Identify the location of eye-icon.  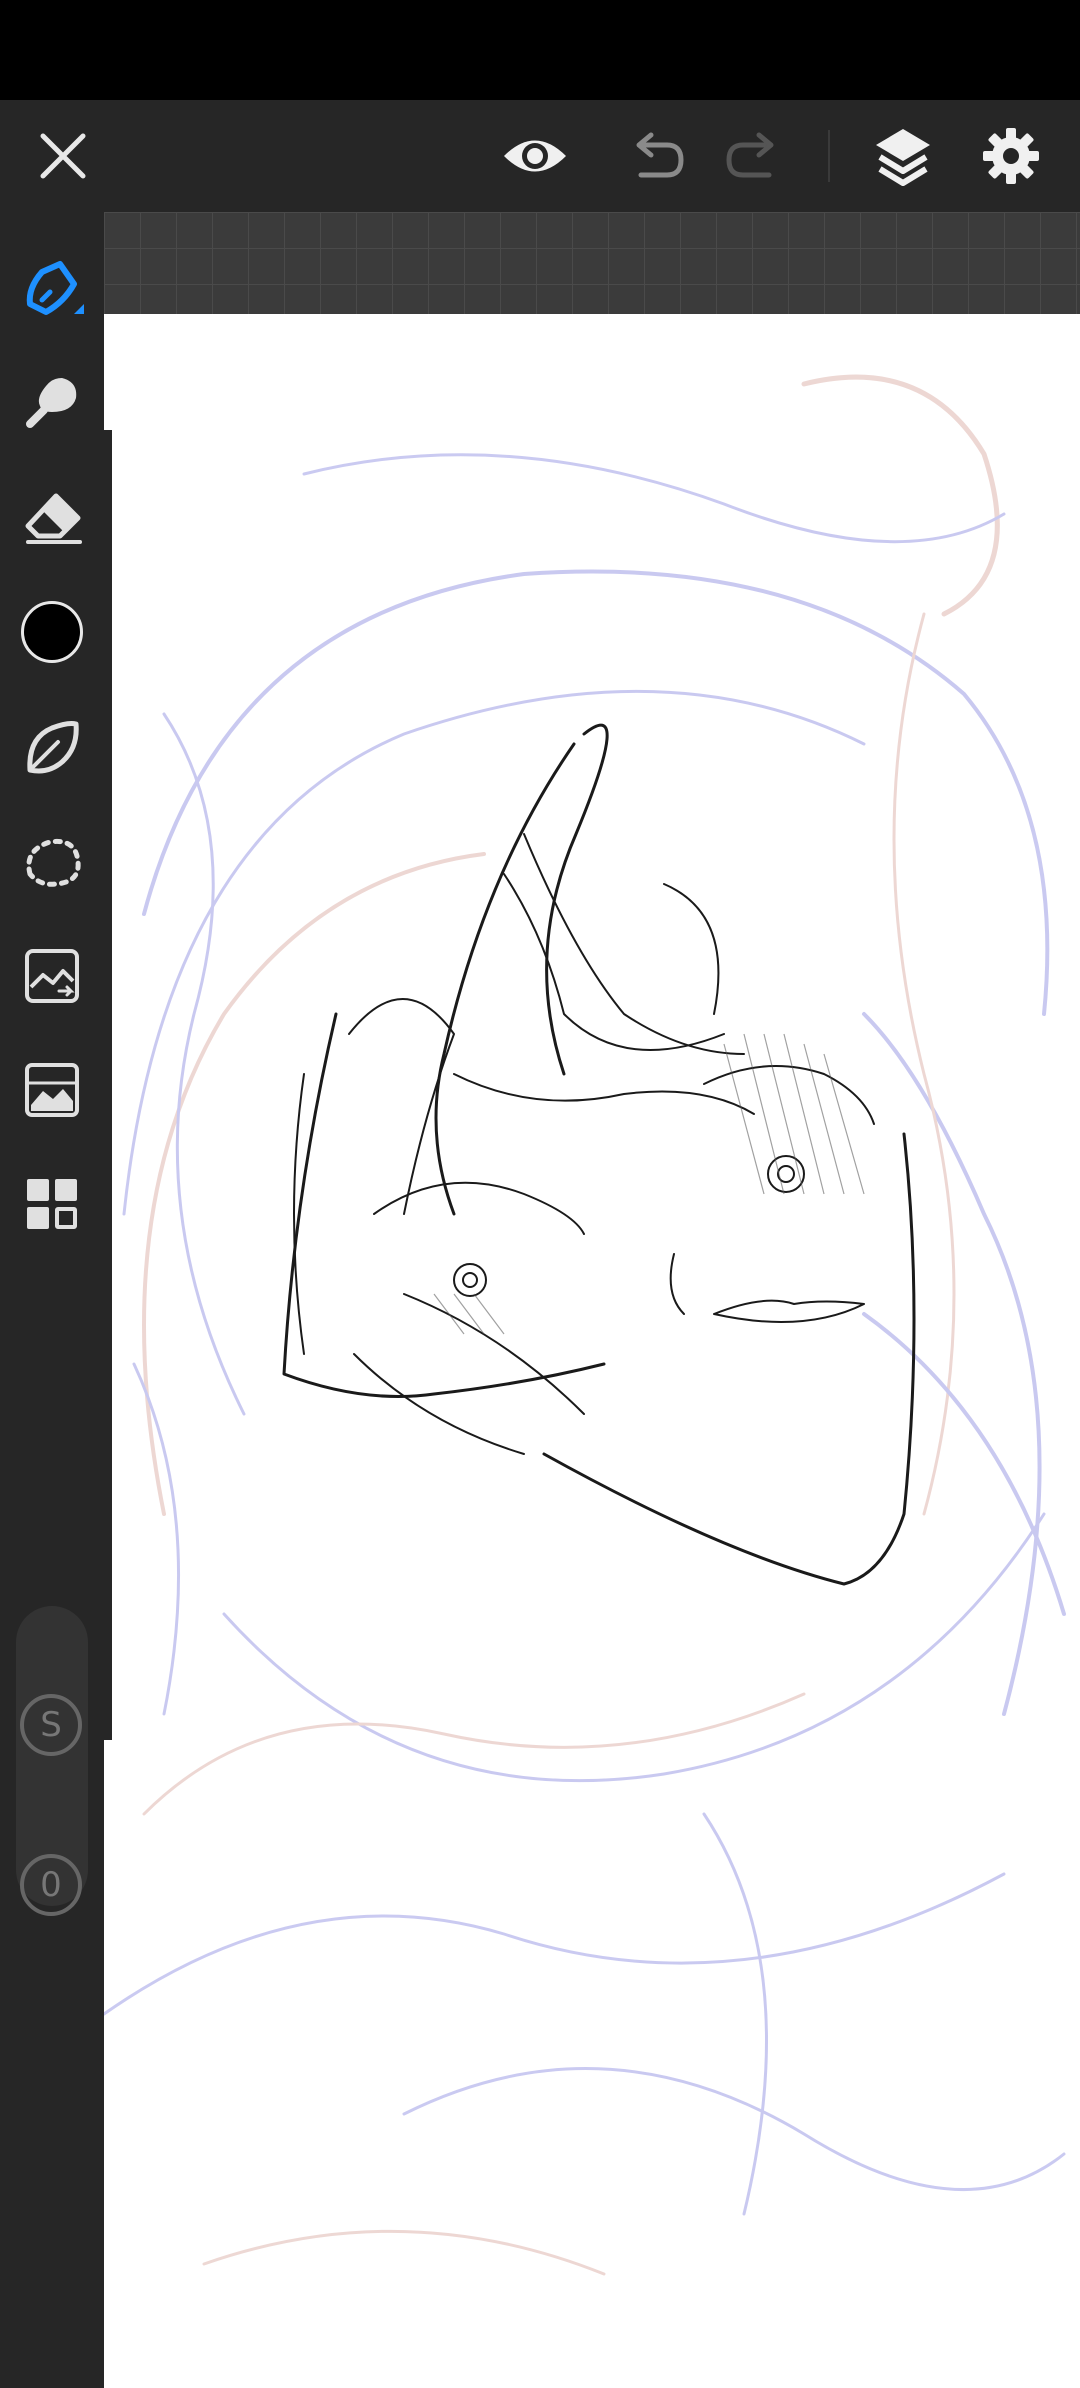
(535, 156).